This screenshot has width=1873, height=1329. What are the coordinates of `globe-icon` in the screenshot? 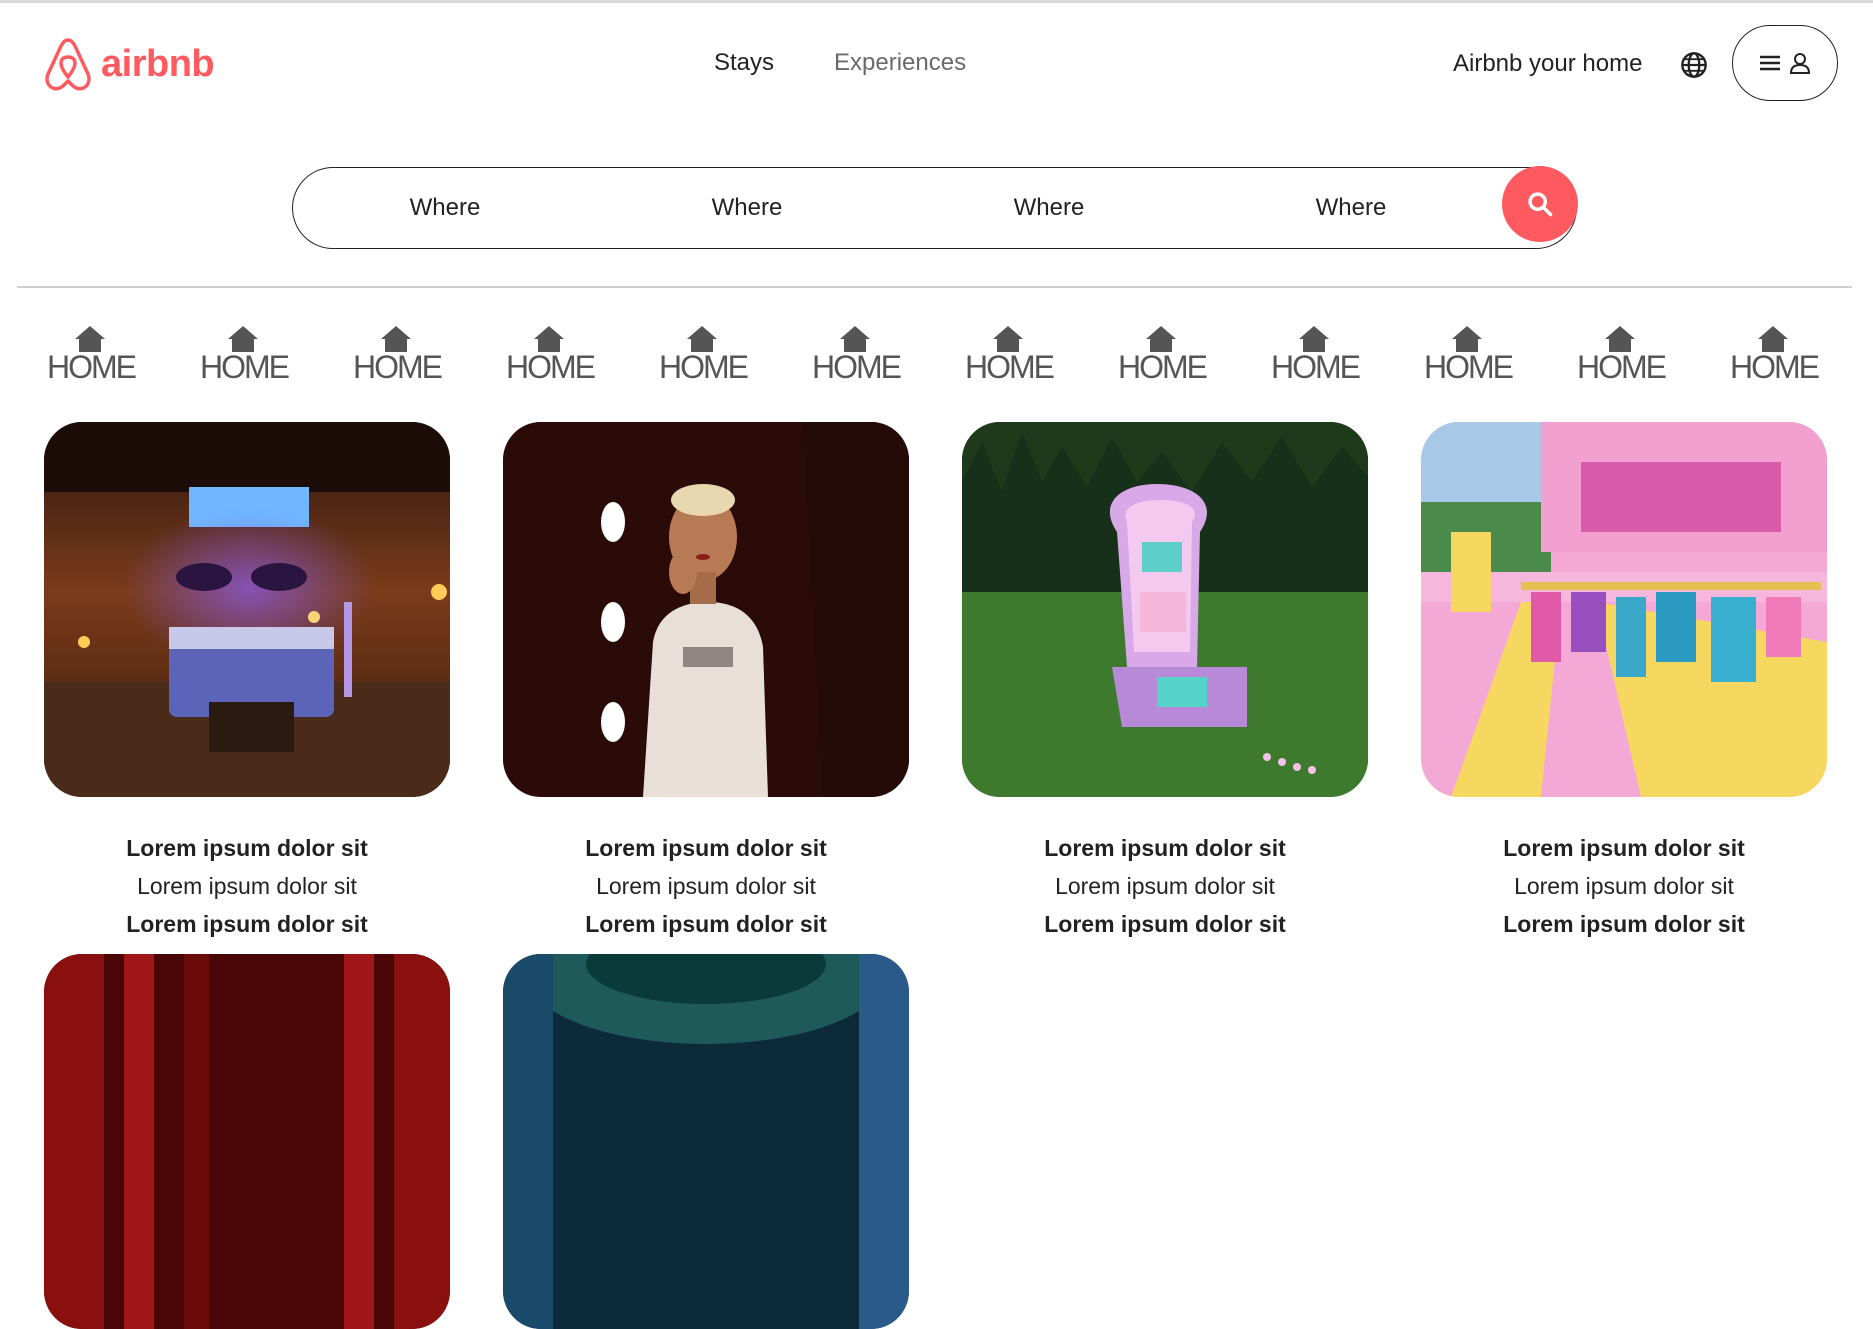 It's located at (1694, 65).